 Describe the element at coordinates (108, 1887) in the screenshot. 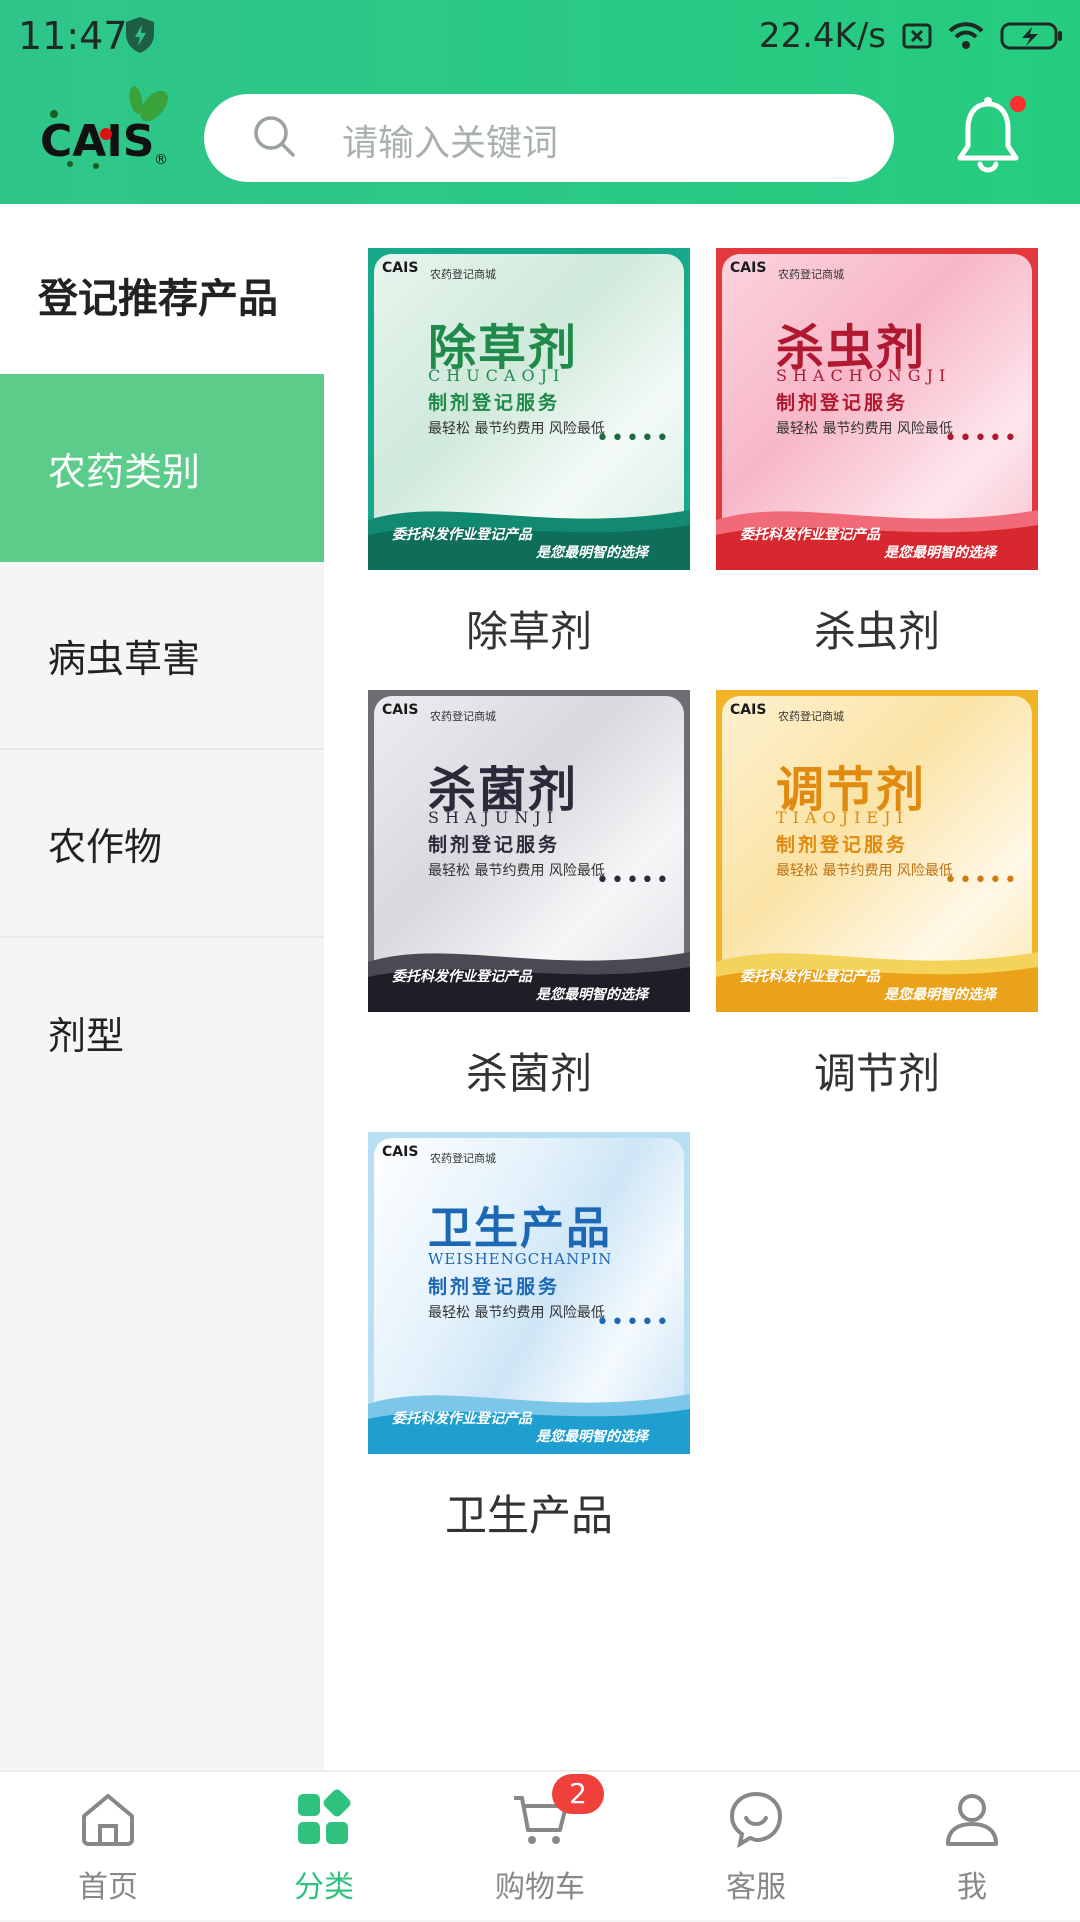

I see `tab-label: 首页` at that location.